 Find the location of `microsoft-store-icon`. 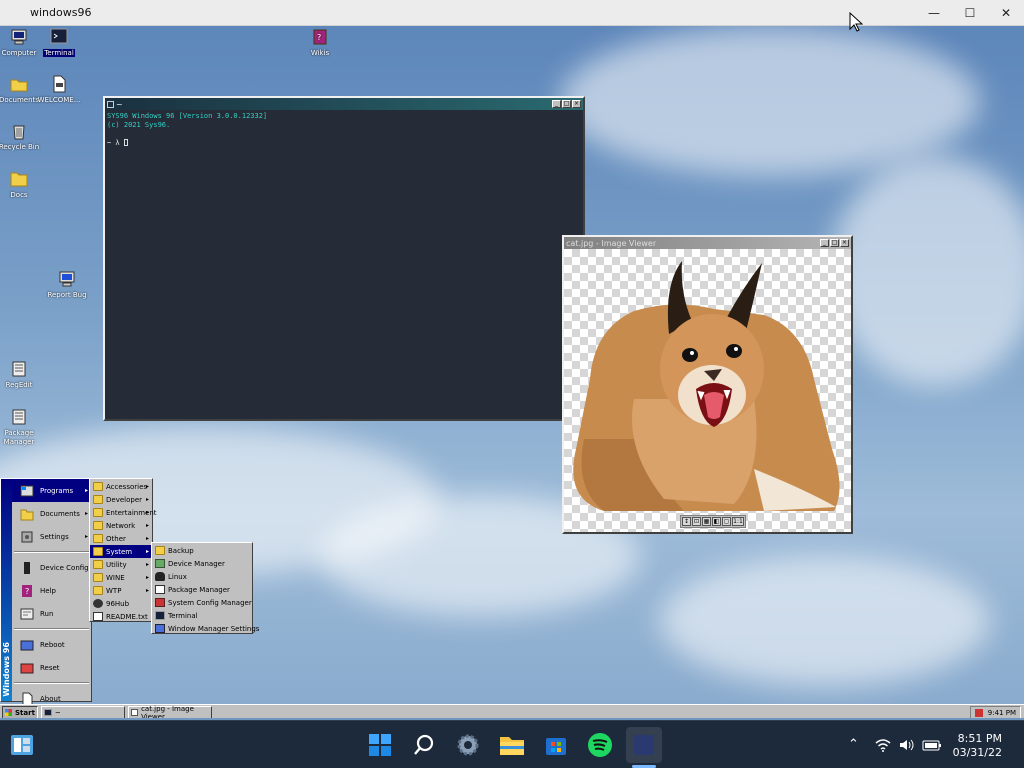

microsoft-store-icon is located at coordinates (556, 746).